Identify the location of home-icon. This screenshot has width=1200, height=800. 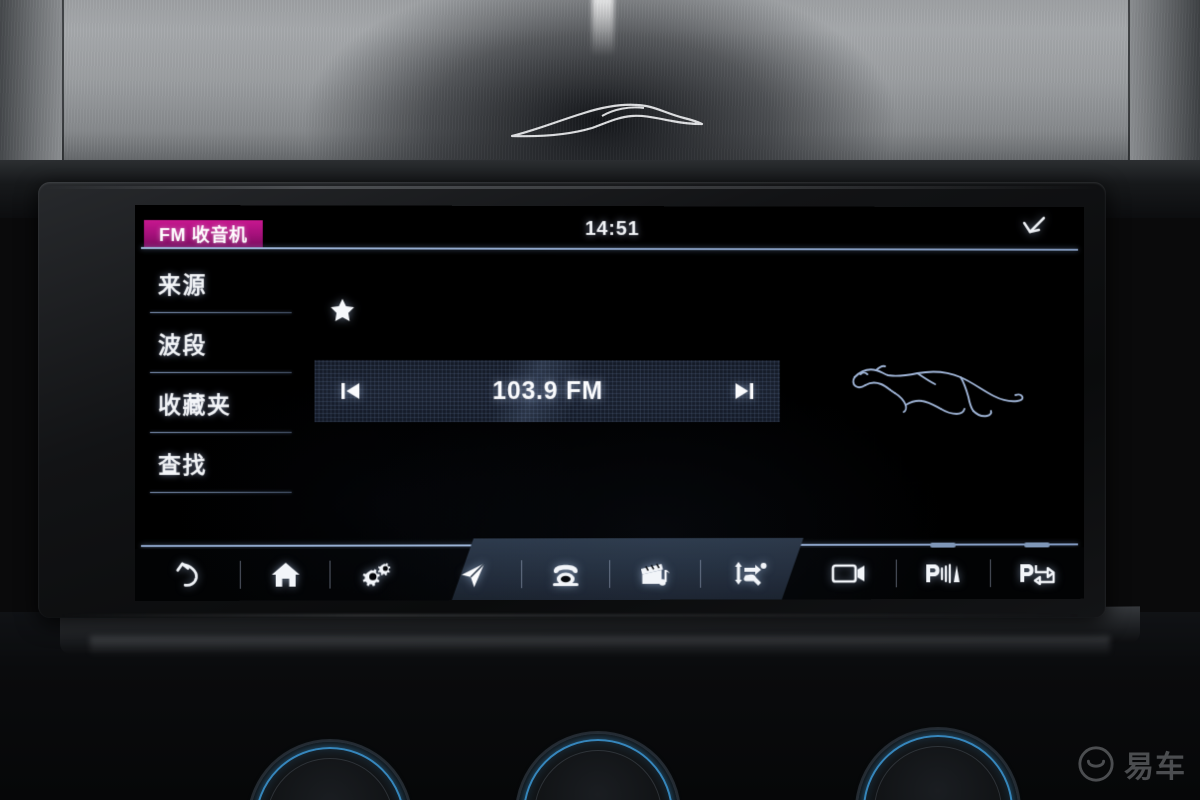
(285, 574).